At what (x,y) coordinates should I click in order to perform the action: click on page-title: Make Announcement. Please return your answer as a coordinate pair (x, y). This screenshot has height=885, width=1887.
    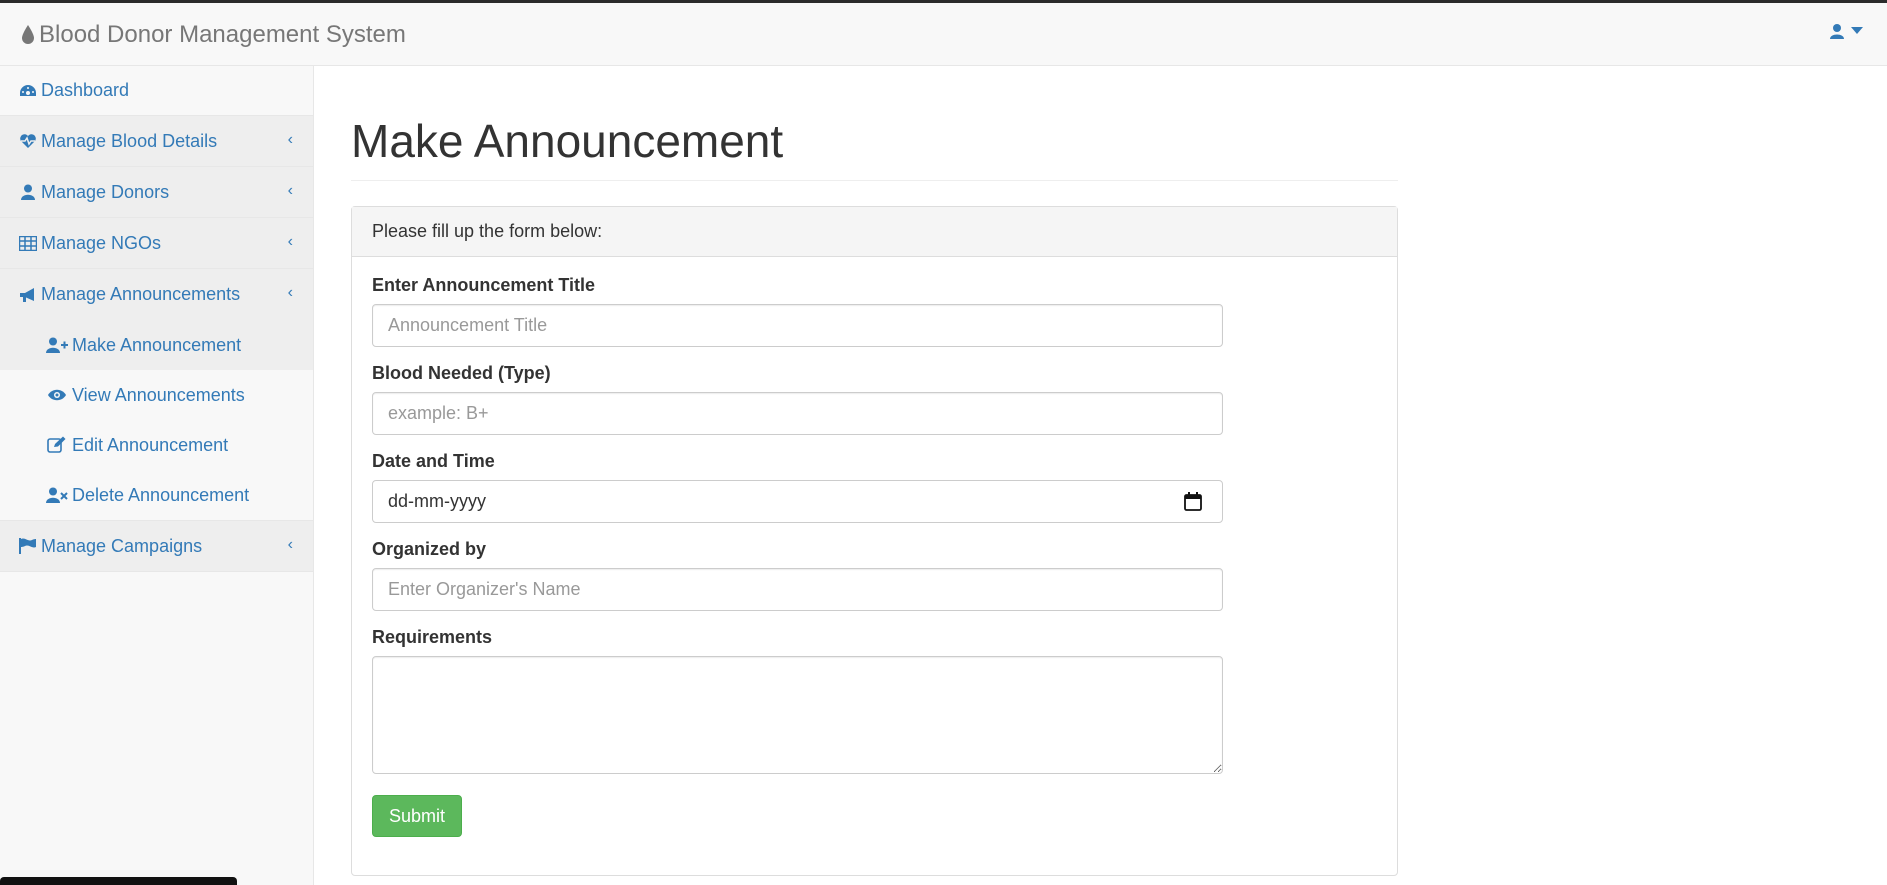
    Looking at the image, I should click on (874, 147).